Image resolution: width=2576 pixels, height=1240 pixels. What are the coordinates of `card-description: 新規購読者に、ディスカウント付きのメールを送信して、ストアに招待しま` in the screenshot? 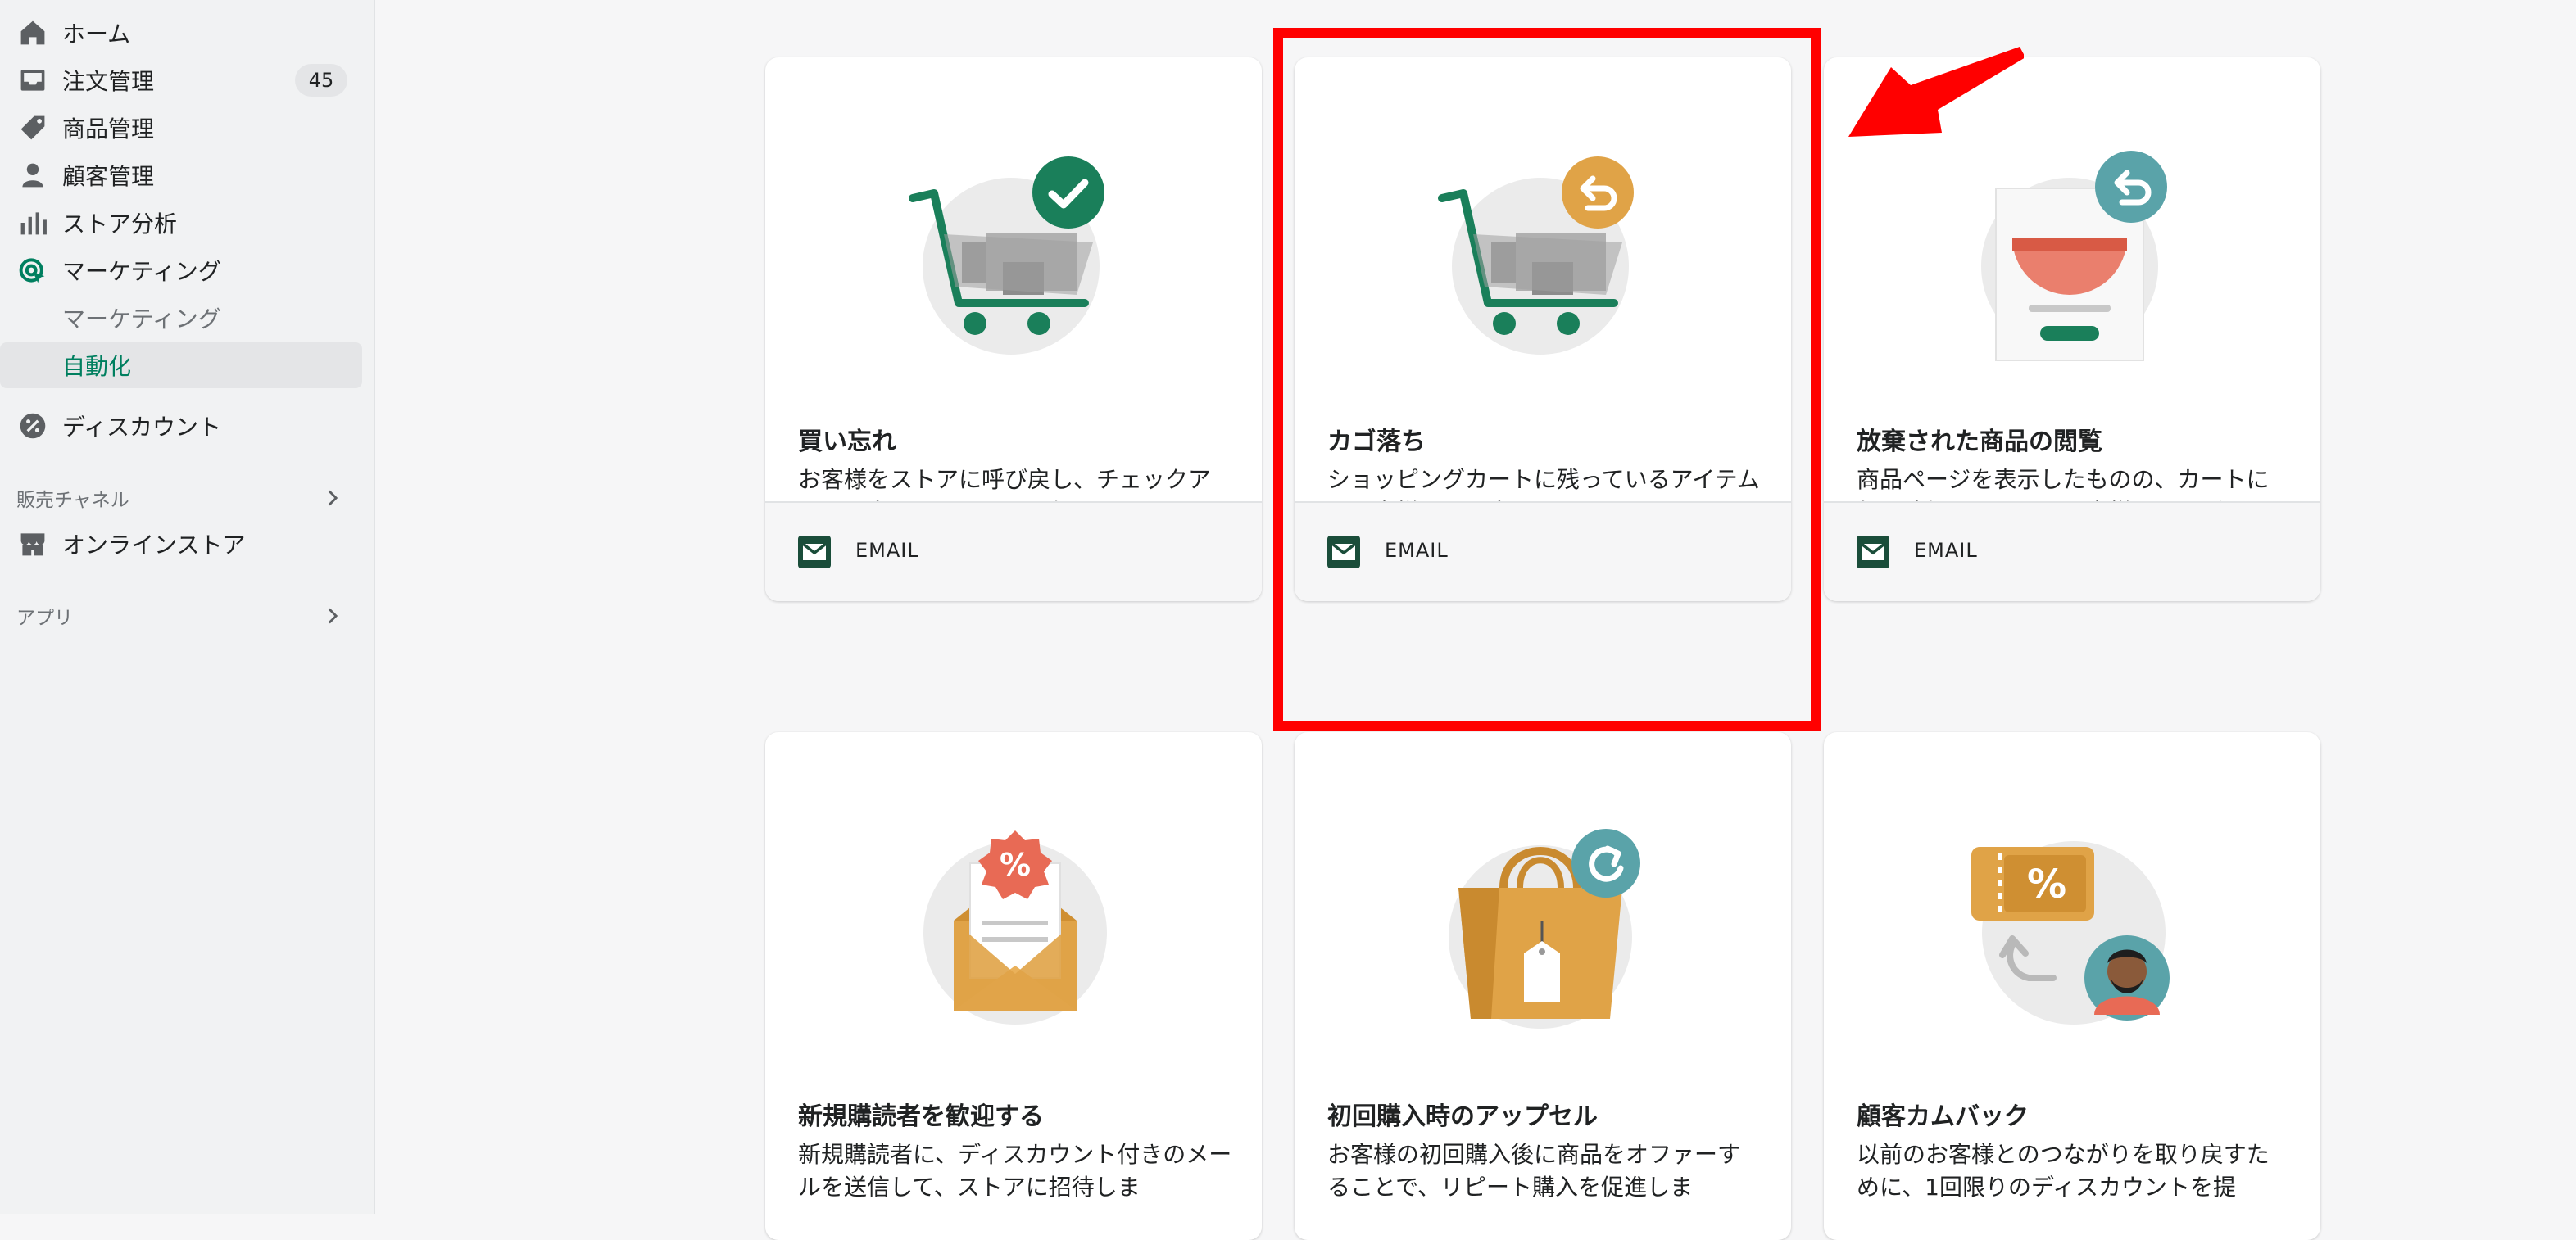 It's located at (1015, 1171).